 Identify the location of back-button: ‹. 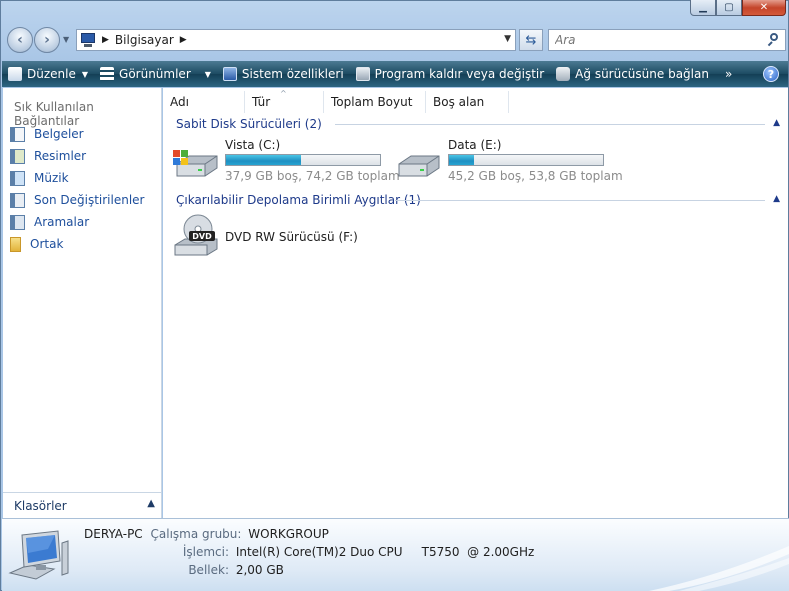
(20, 40).